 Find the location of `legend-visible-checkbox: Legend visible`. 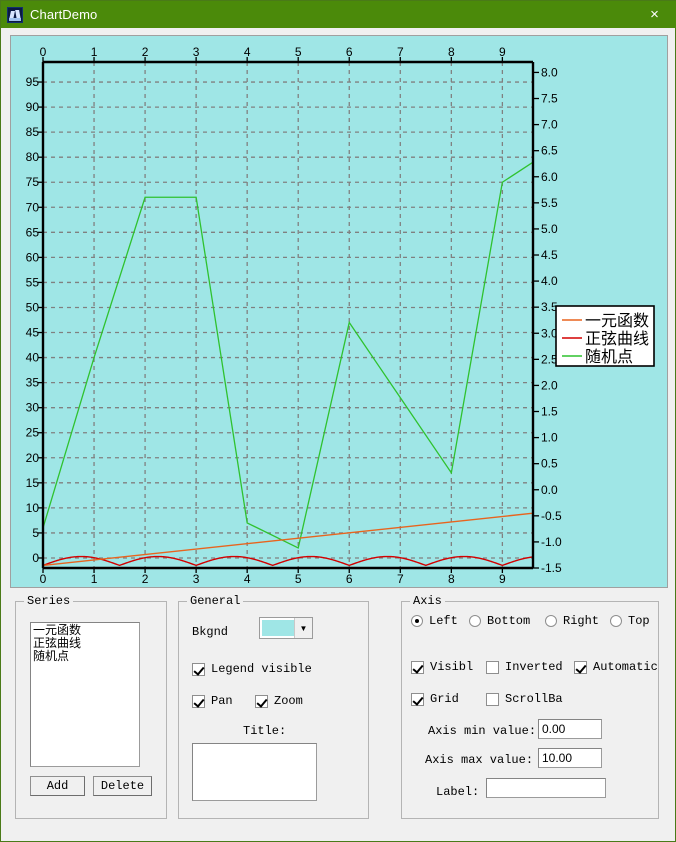

legend-visible-checkbox: Legend visible is located at coordinates (252, 669).